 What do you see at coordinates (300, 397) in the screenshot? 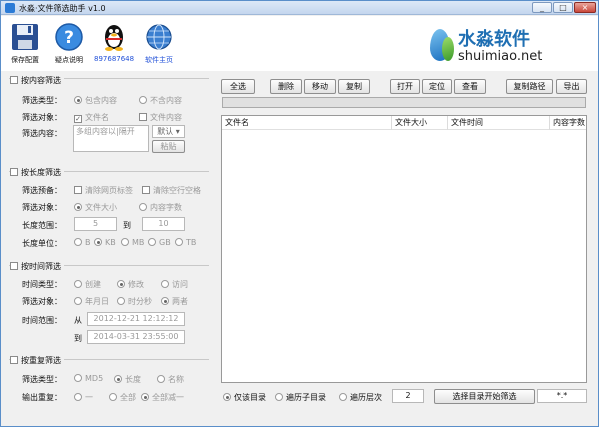
I see `radio-recurse-subdirs: 遍历子目录` at bounding box center [300, 397].